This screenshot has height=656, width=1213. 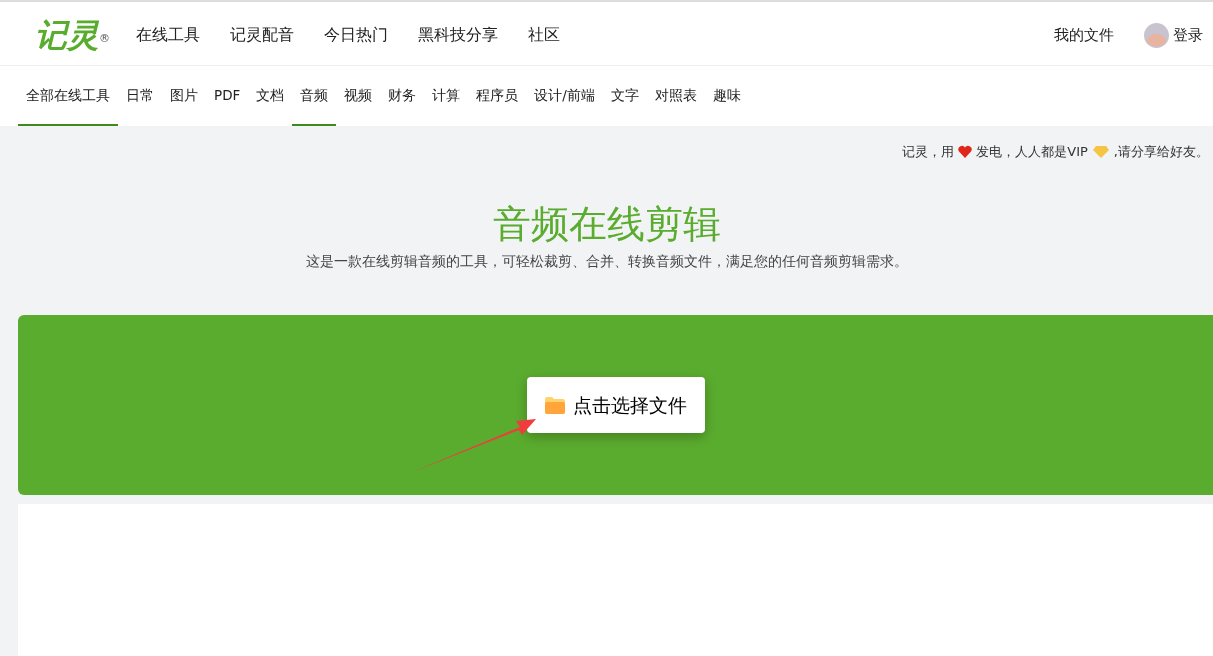 I want to click on category-tab: 程序员, so click(x=497, y=96).